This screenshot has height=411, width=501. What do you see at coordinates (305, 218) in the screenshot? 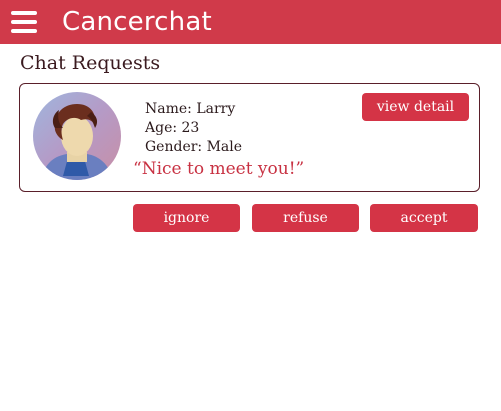
I see `refuse-button: refuse` at bounding box center [305, 218].